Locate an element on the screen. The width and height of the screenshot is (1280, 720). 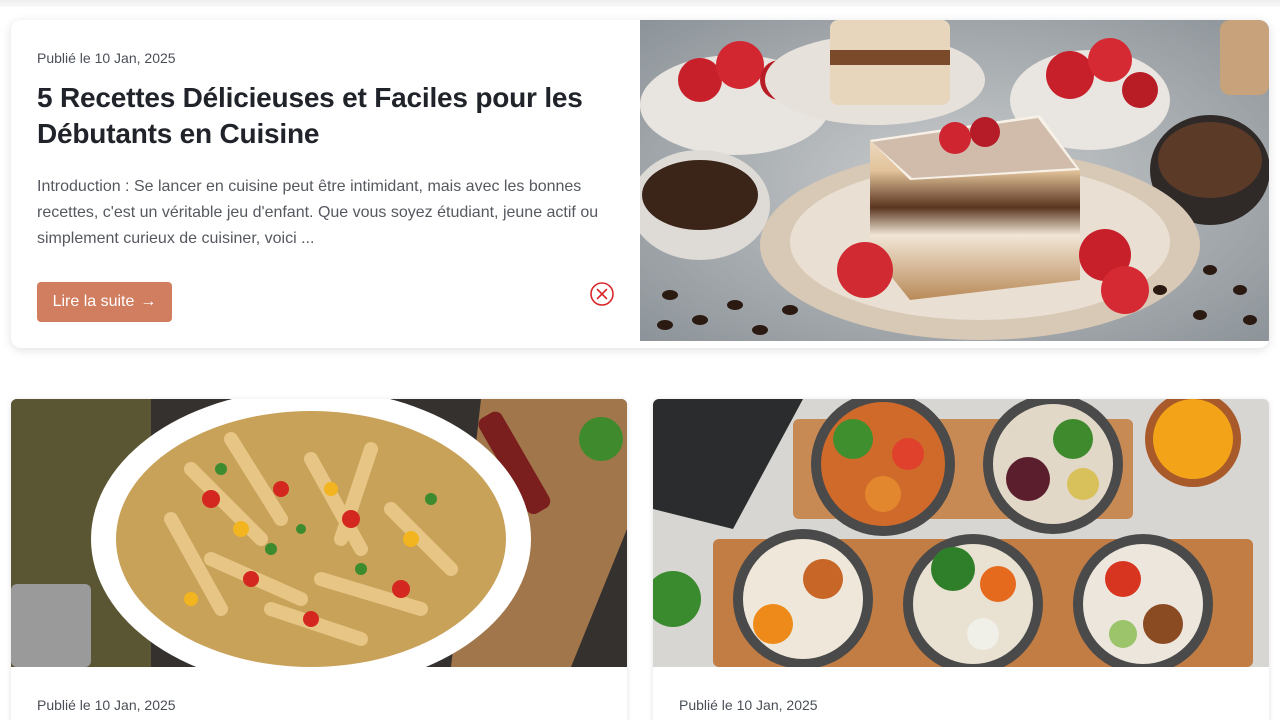
read-more-label: Lire la suite is located at coordinates (93, 301).